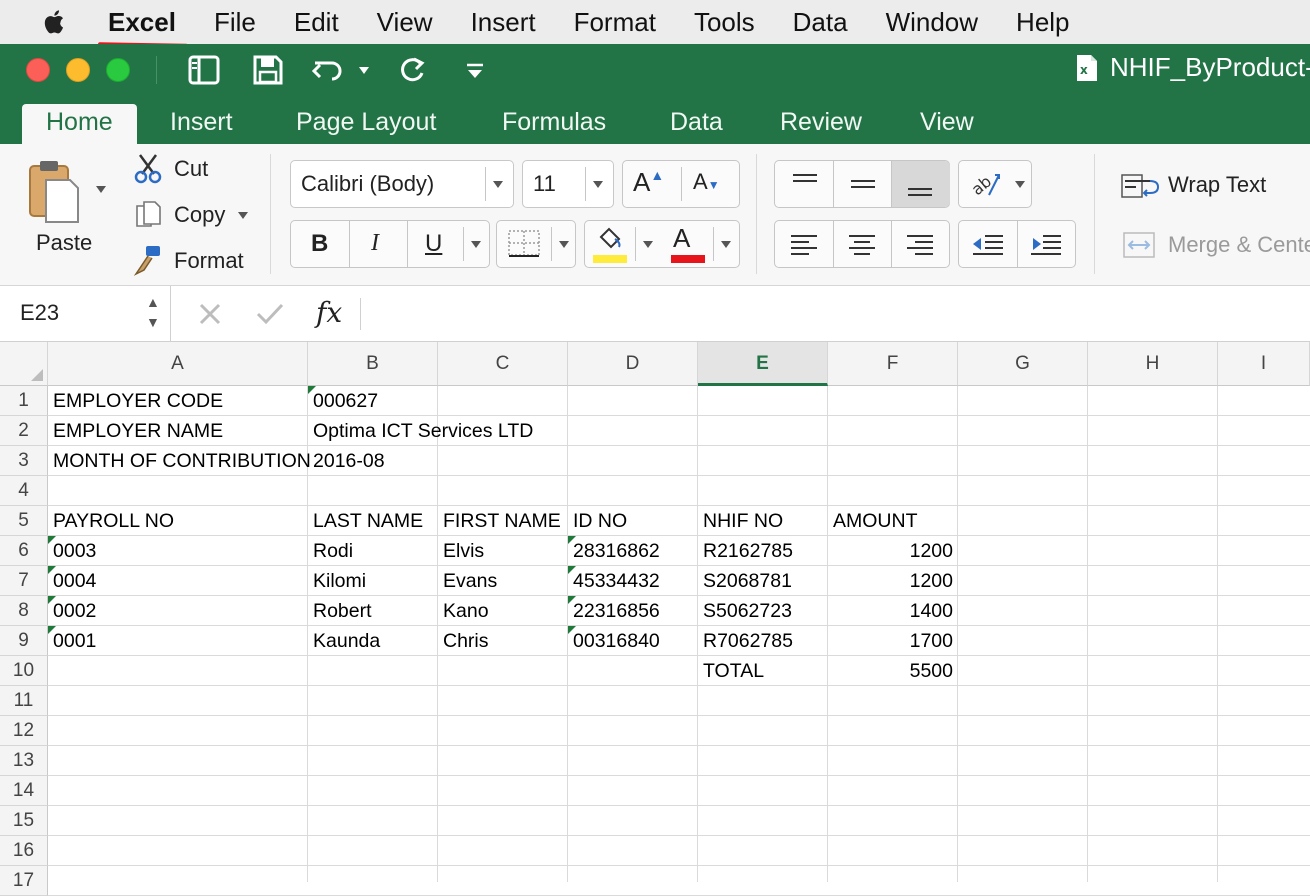 This screenshot has width=1310, height=896. Describe the element at coordinates (148, 168) in the screenshot. I see `cut-icon` at that location.